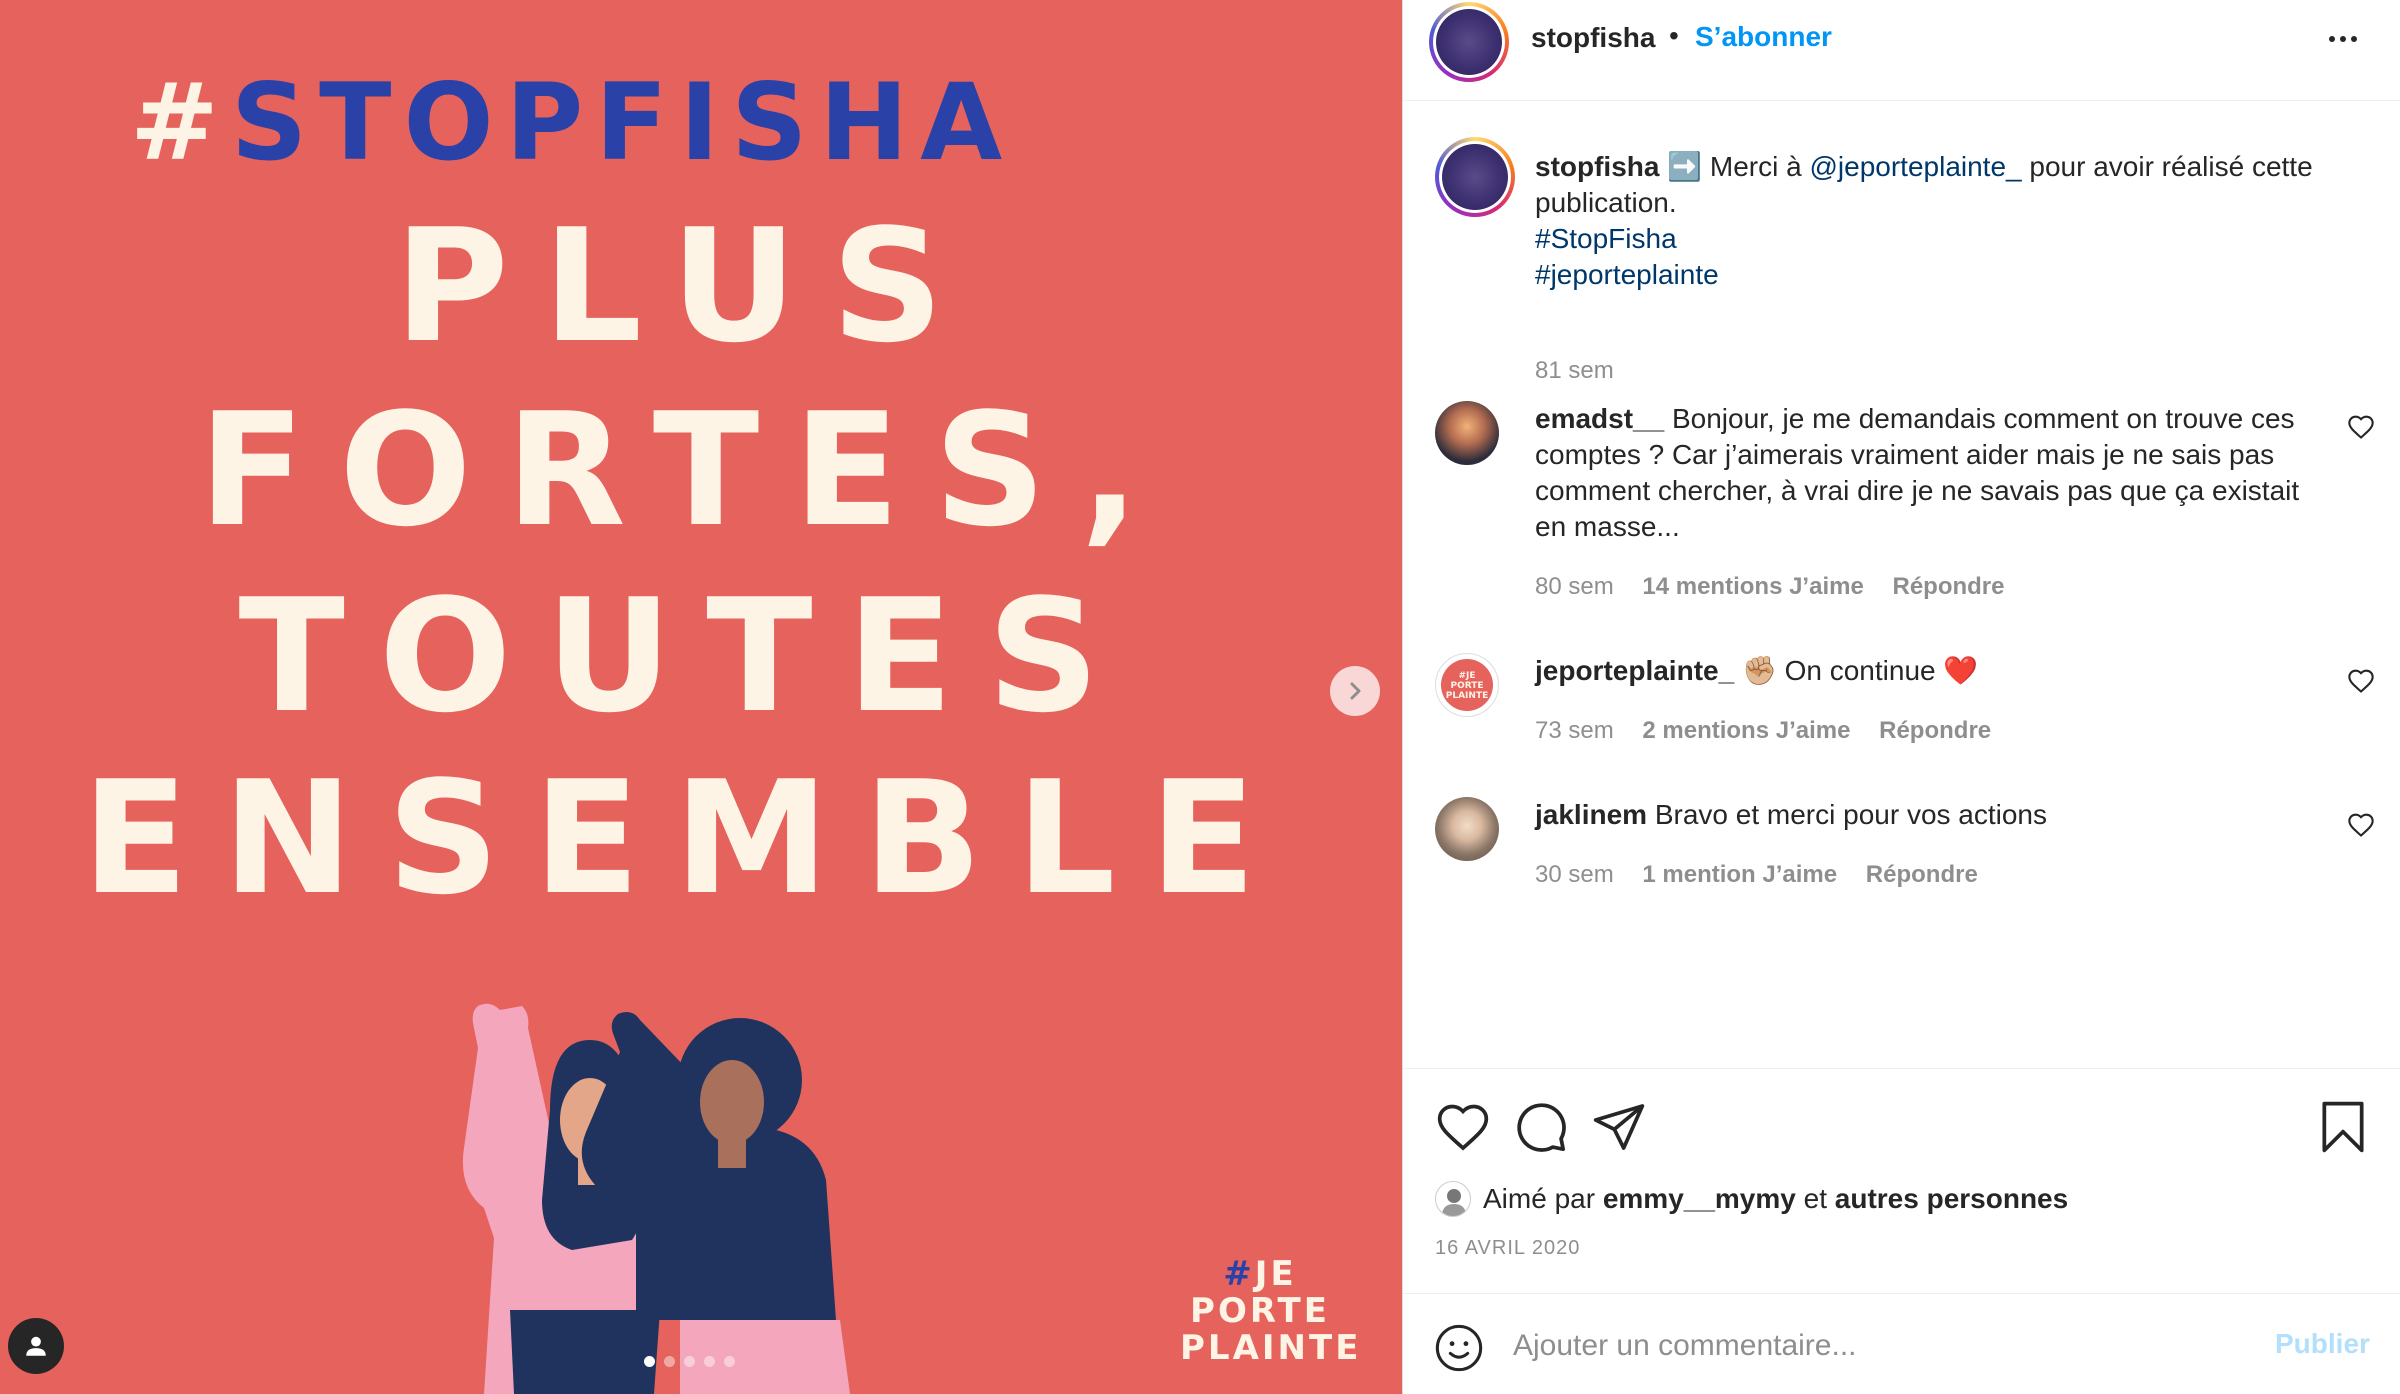 Image resolution: width=2400 pixels, height=1394 pixels. I want to click on caption-text: Merci à, so click(1756, 166).